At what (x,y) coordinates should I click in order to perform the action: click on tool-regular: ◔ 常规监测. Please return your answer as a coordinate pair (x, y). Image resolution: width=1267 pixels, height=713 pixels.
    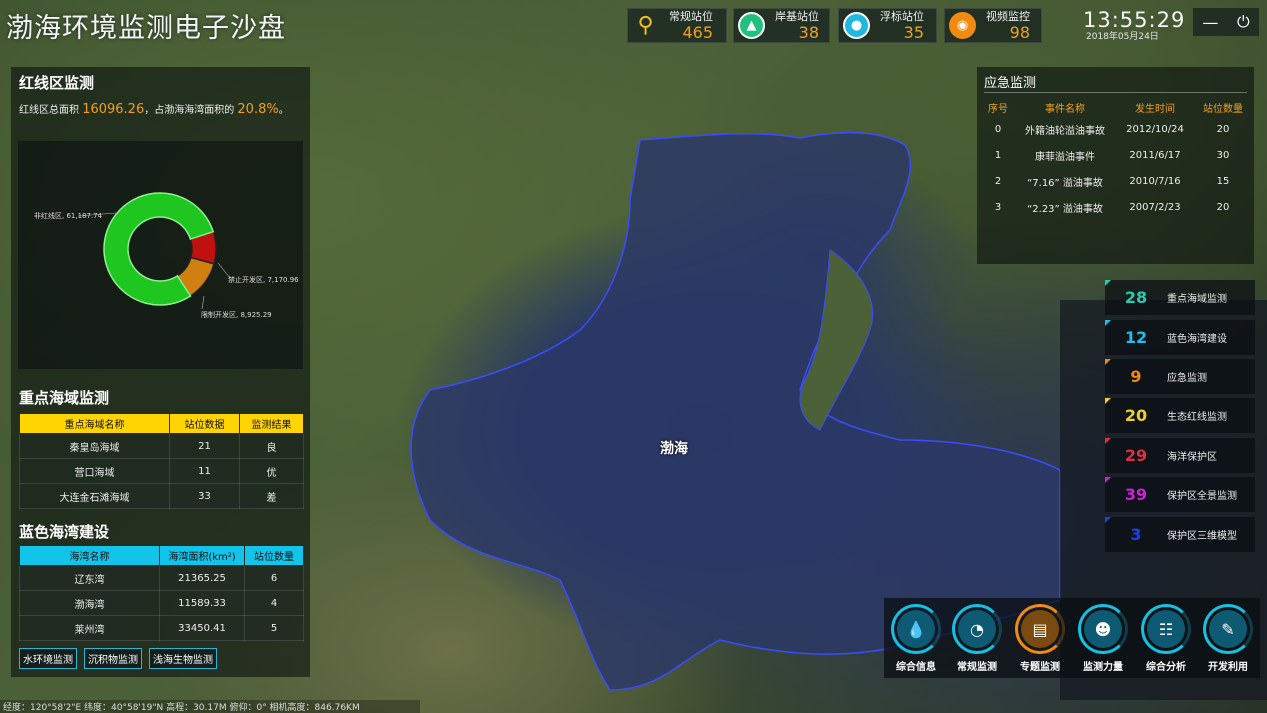
    Looking at the image, I should click on (977, 638).